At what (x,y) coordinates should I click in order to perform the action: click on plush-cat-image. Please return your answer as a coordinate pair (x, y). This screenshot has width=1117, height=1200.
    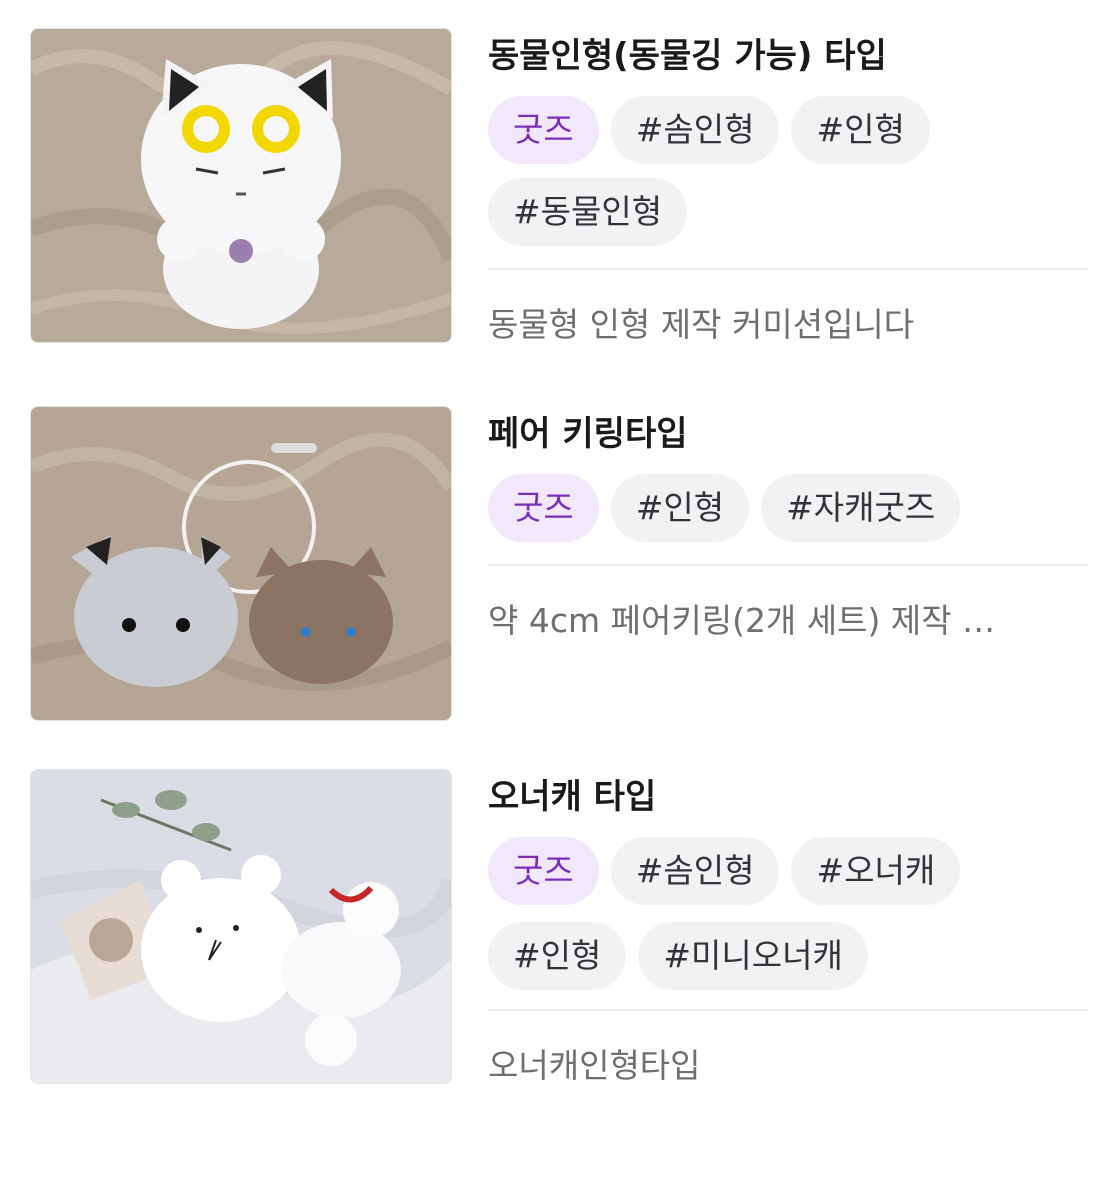
    Looking at the image, I should click on (241, 185).